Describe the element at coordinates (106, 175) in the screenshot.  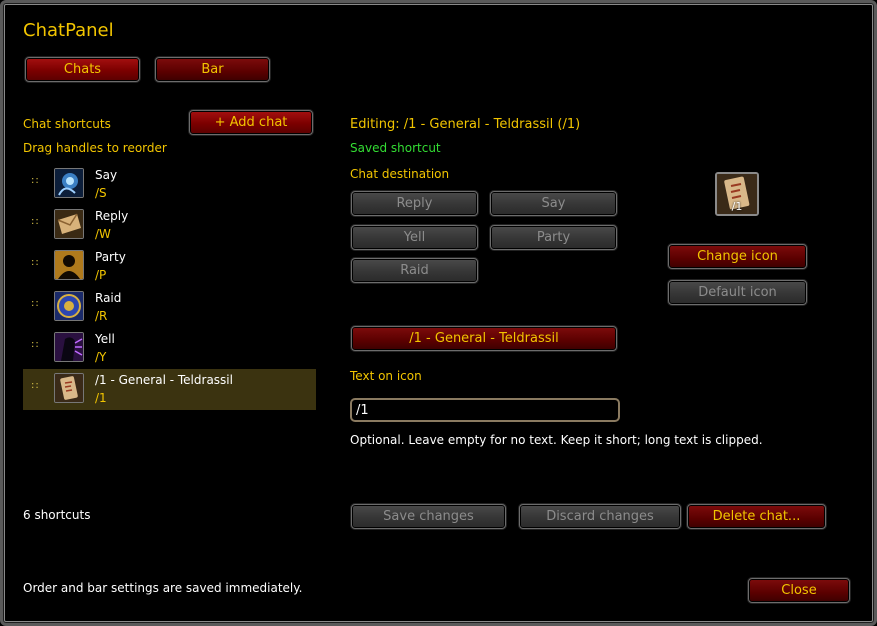
I see `shortcut-name: Say` at that location.